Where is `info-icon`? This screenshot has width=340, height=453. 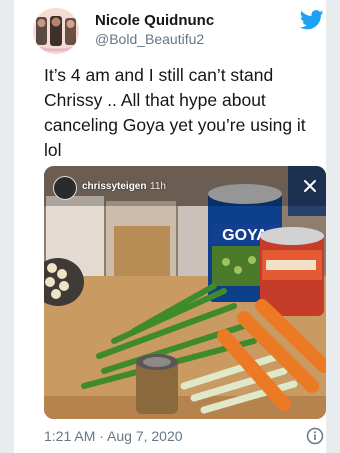 info-icon is located at coordinates (315, 436).